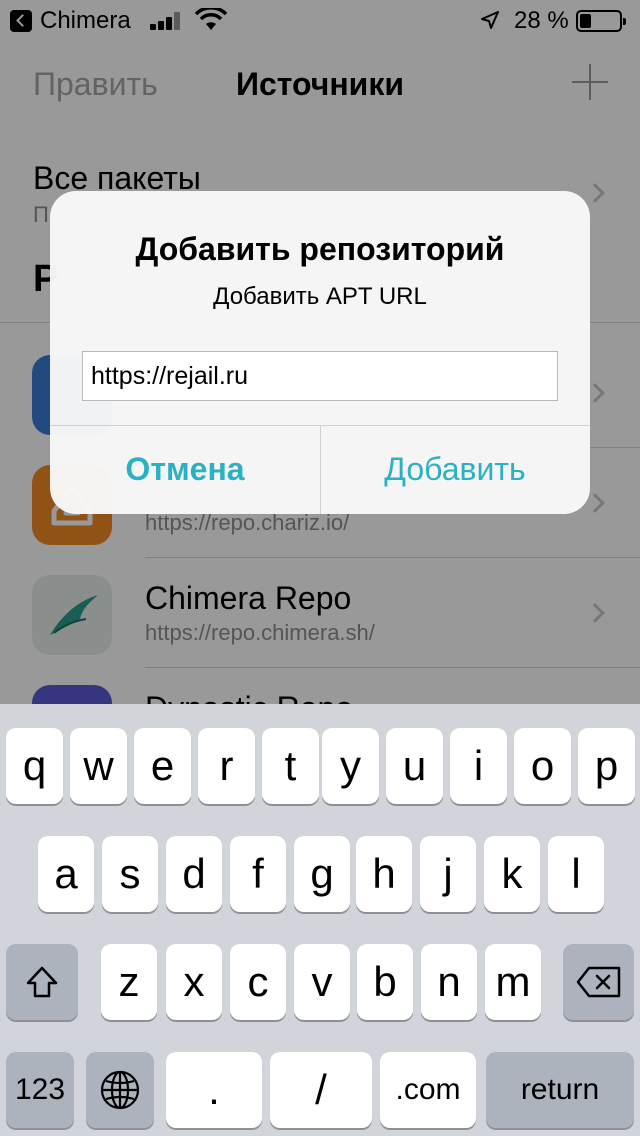 This screenshot has width=640, height=1136. What do you see at coordinates (98, 766) in the screenshot?
I see `key-w: w` at bounding box center [98, 766].